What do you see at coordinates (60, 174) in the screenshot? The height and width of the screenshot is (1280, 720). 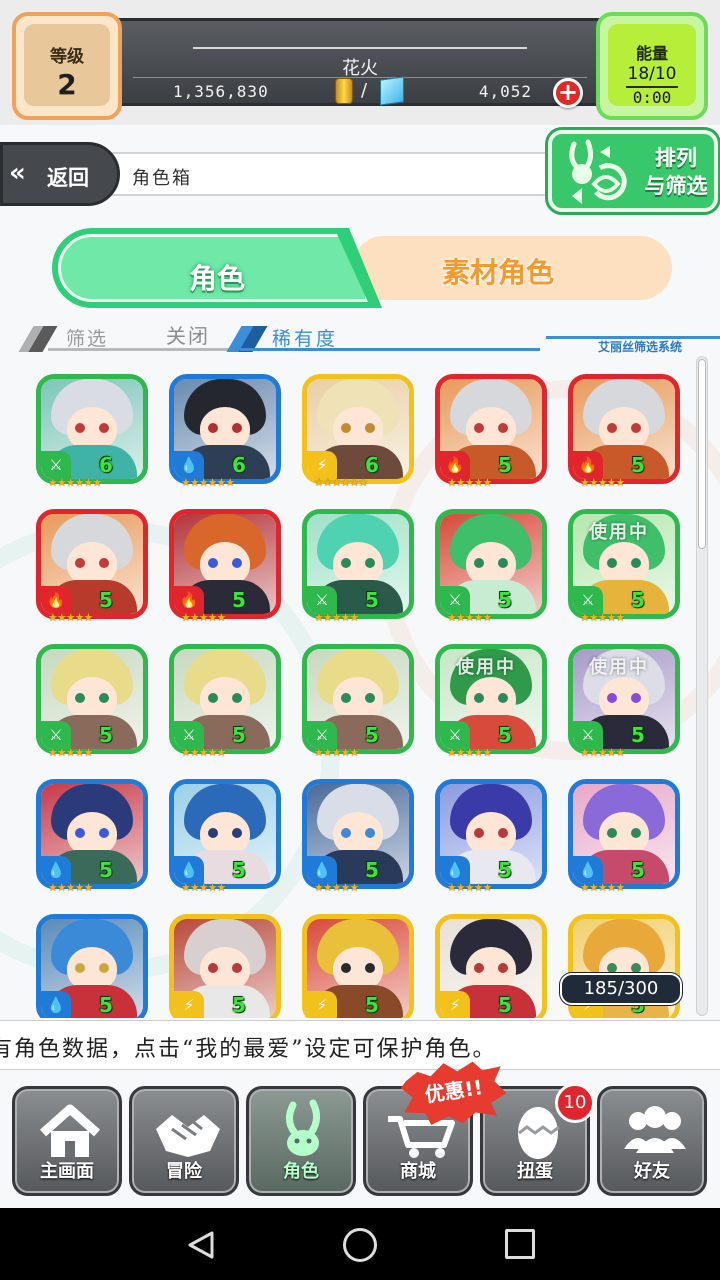 I see `back-button: « 返回` at bounding box center [60, 174].